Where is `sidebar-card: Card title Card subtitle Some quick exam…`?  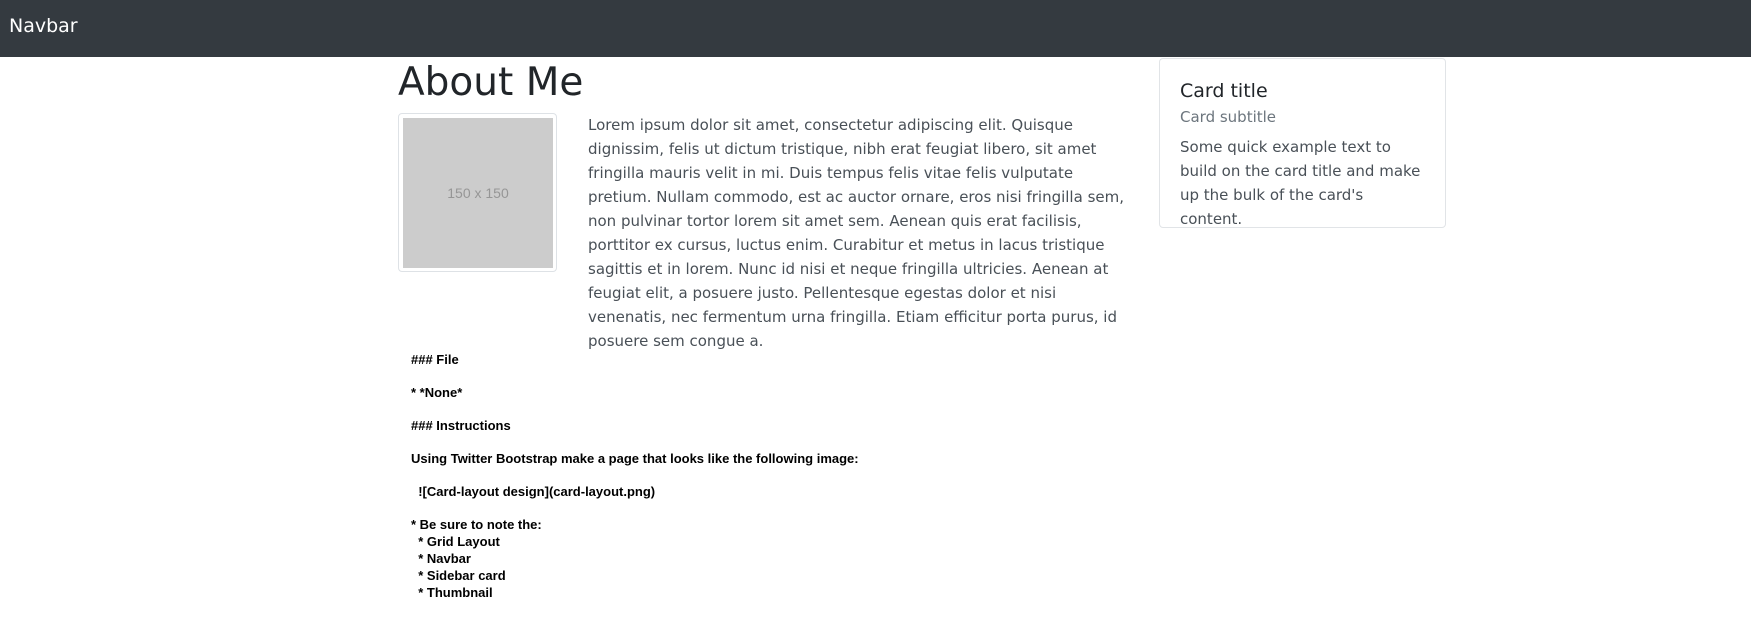 sidebar-card: Card title Card subtitle Some quick exam… is located at coordinates (1302, 143).